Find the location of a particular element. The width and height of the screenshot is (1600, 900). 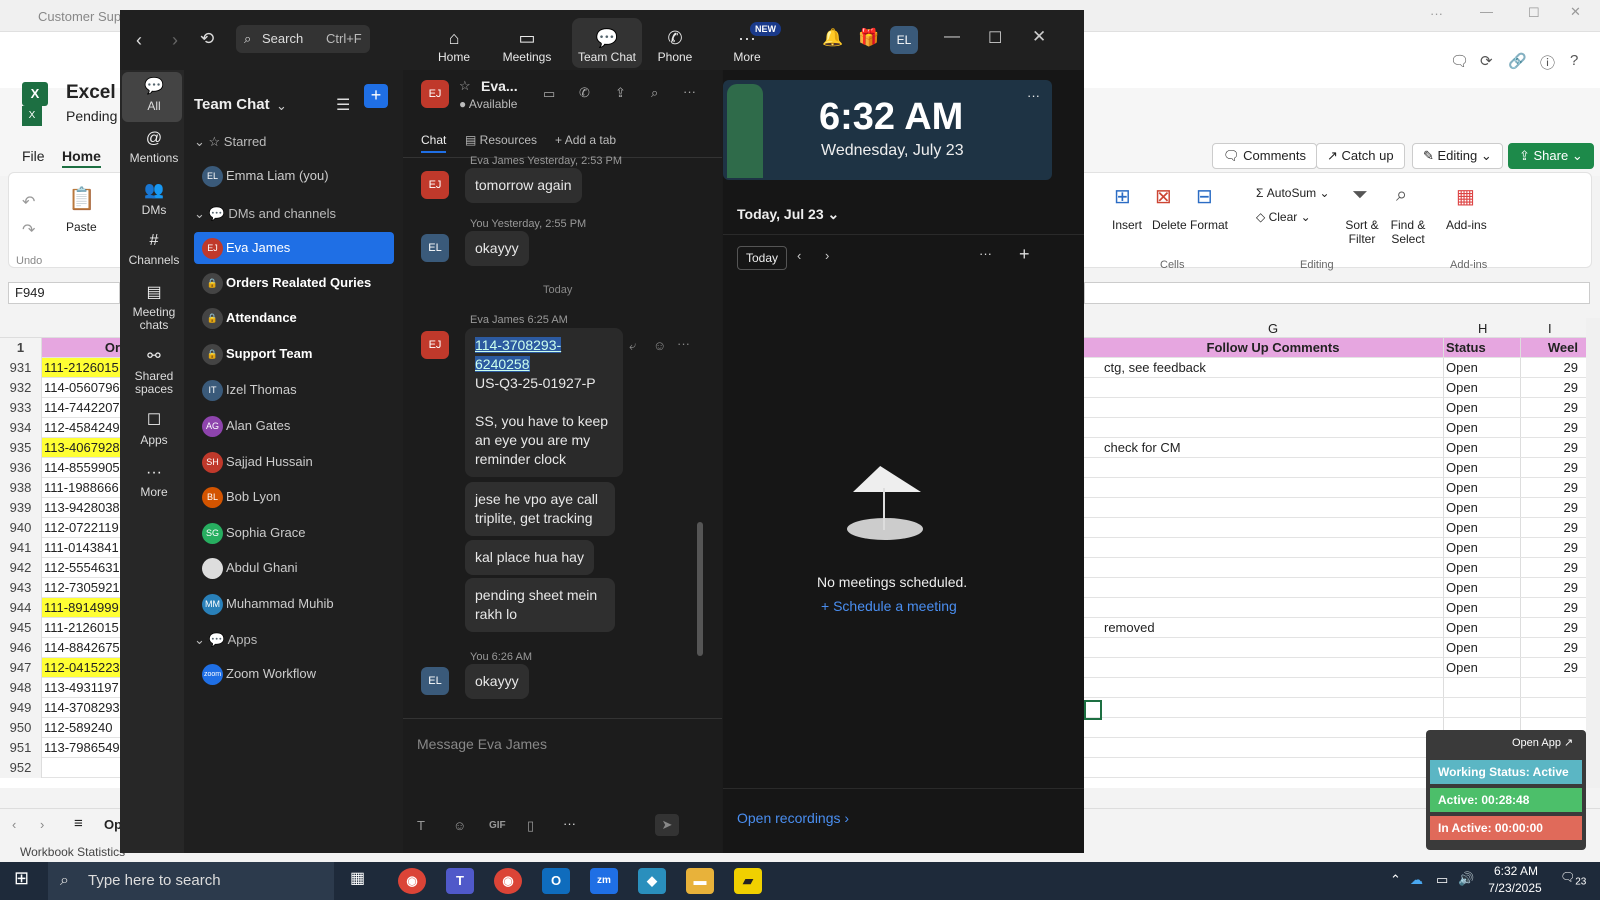

vertical-scrollbar is located at coordinates (1593, 553).